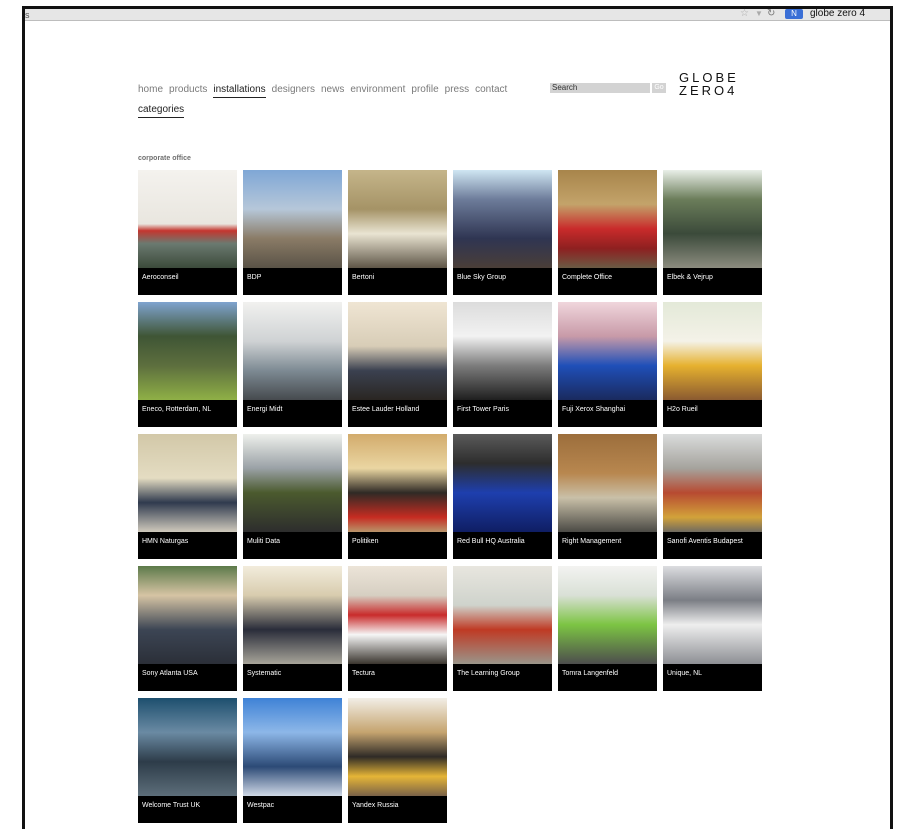 The height and width of the screenshot is (829, 910). What do you see at coordinates (705, 541) in the screenshot?
I see `installation-caption: Sanofi Aventis Budapest` at bounding box center [705, 541].